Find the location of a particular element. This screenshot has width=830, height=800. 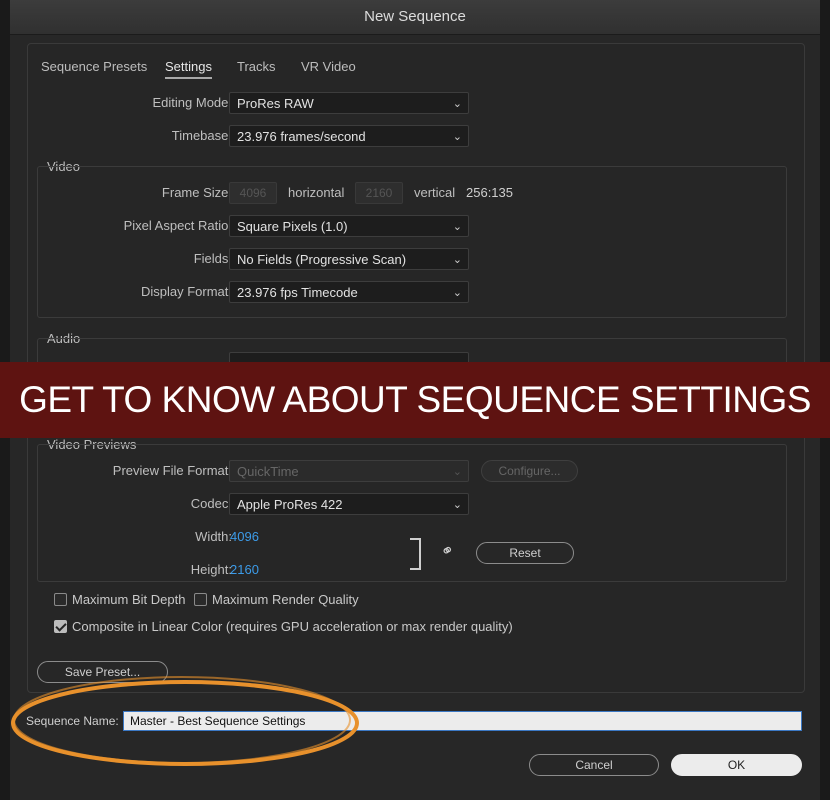

codec-value: Apple ProRes 422 is located at coordinates (290, 504).